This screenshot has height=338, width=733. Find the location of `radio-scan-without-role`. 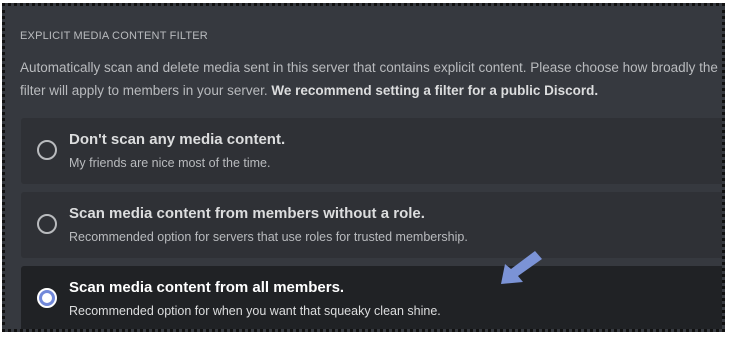

radio-scan-without-role is located at coordinates (47, 224).